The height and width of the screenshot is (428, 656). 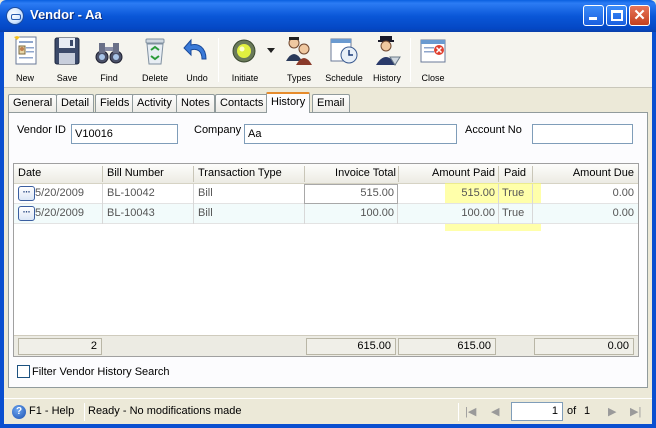 I want to click on account-no-label: Account No, so click(x=493, y=130).